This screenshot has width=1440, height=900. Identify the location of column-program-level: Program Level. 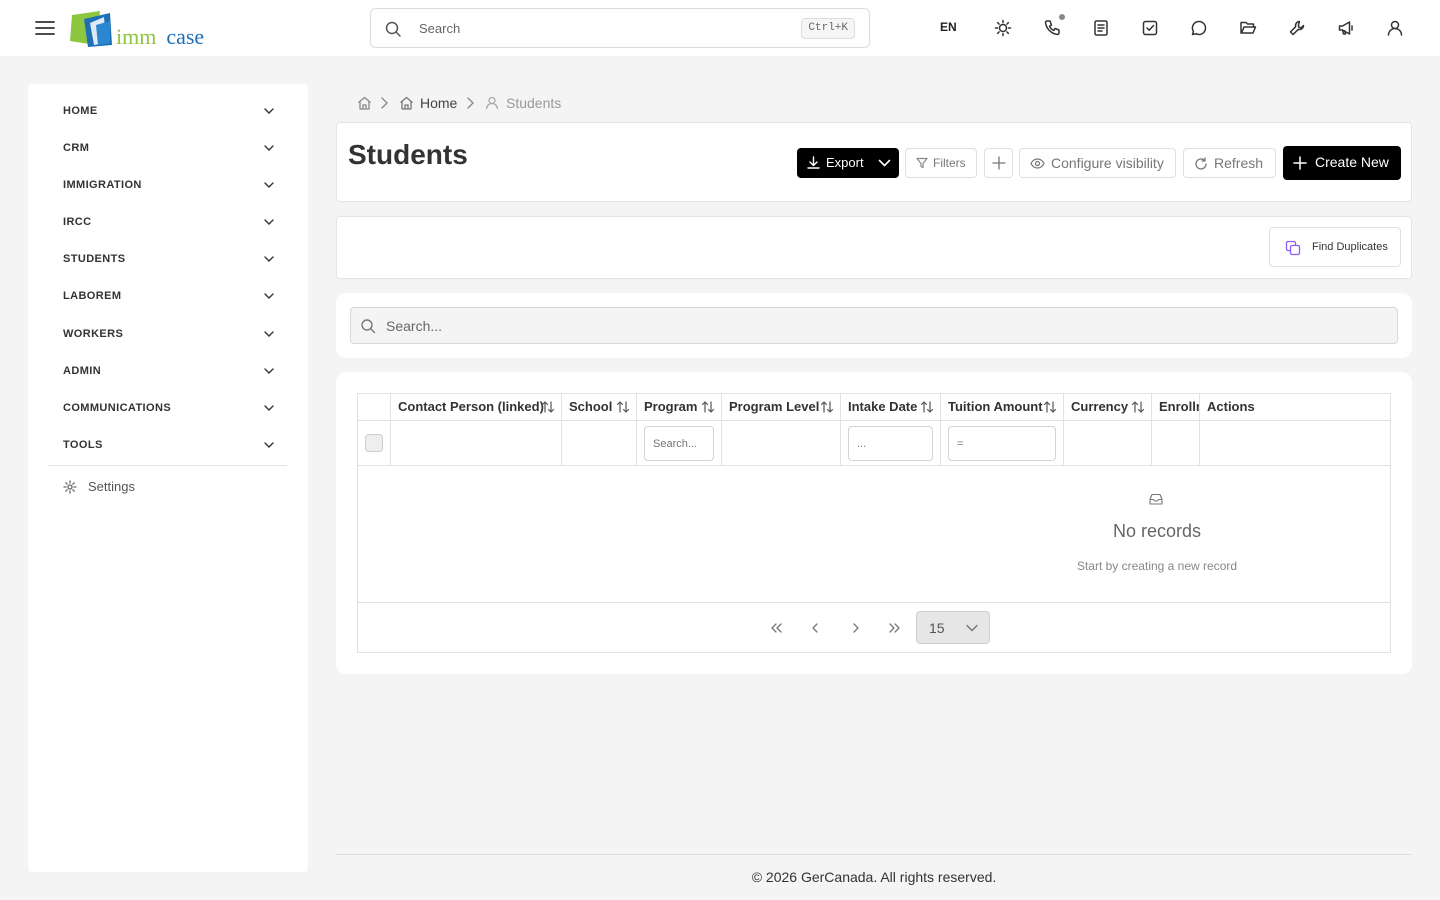
(781, 407).